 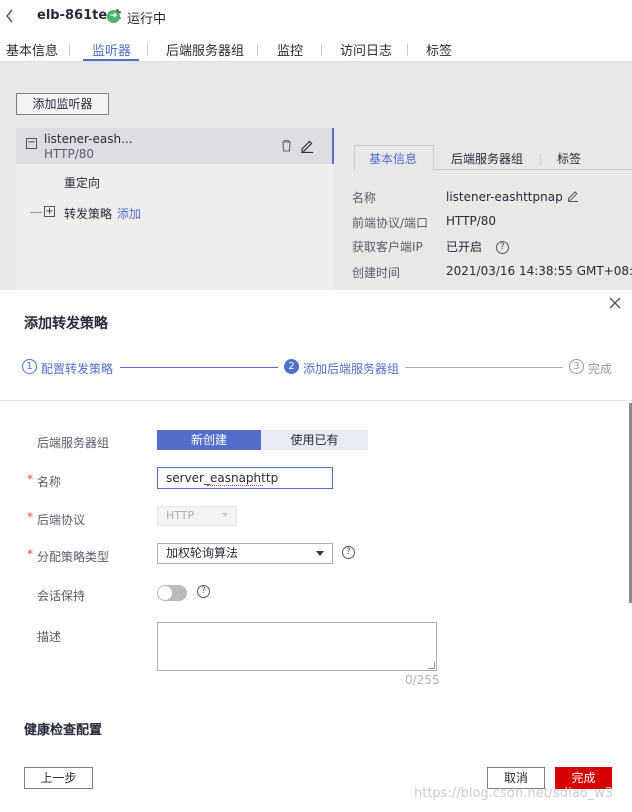 What do you see at coordinates (390, 223) in the screenshot?
I see `detail-protocol-label: 前端协议/端口` at bounding box center [390, 223].